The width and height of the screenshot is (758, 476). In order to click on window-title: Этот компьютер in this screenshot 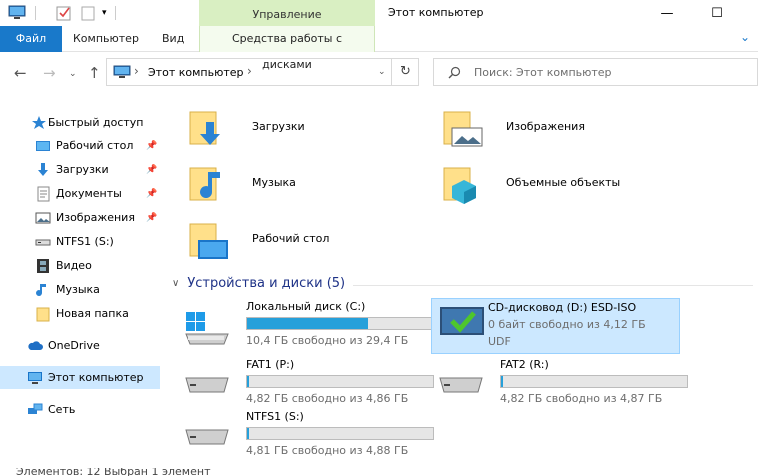, I will do `click(436, 12)`.